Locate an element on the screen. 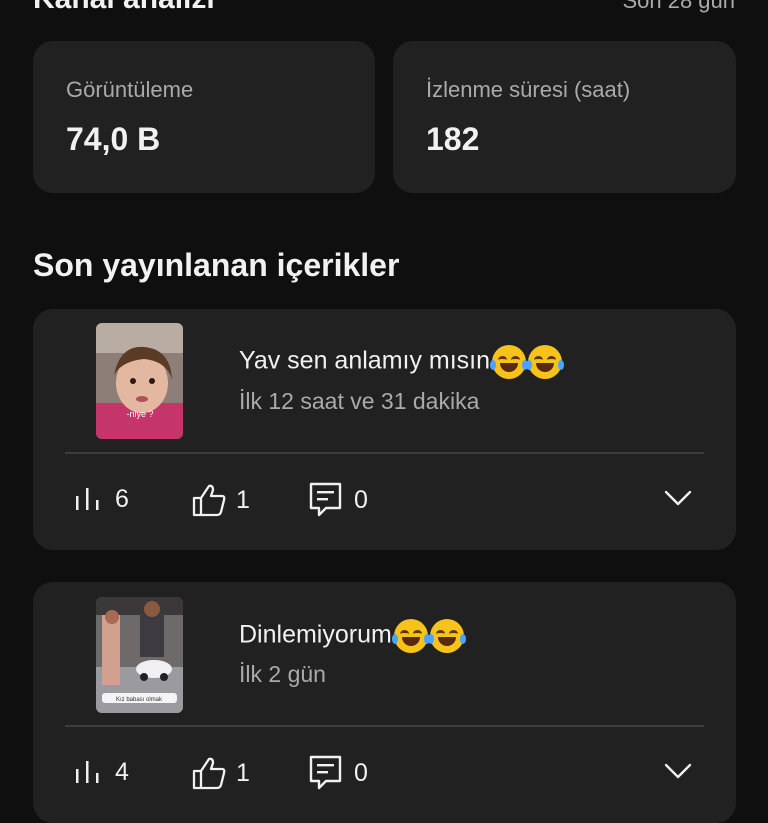  video-title-text: Yav sen anlamıy mısın is located at coordinates (365, 360).